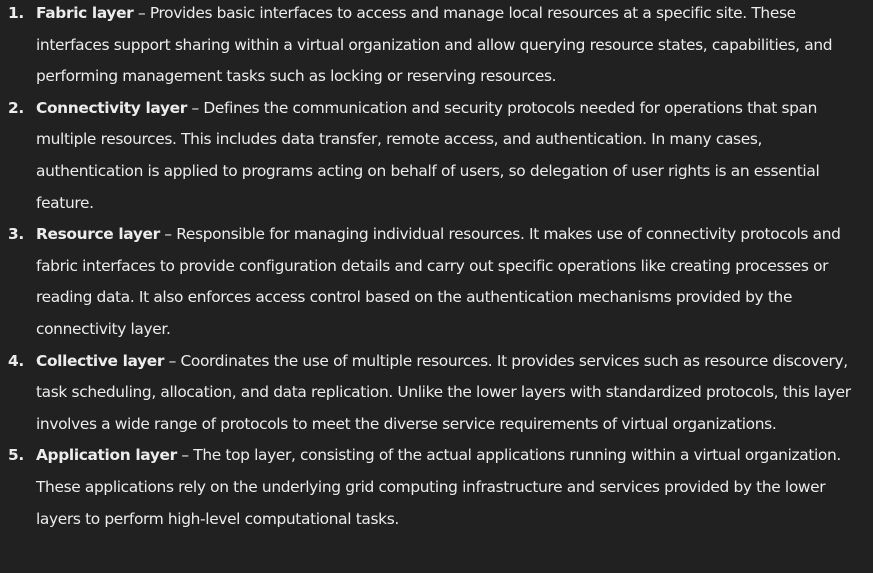 Image resolution: width=873 pixels, height=573 pixels. Describe the element at coordinates (16, 234) in the screenshot. I see `item-number: 3.` at that location.